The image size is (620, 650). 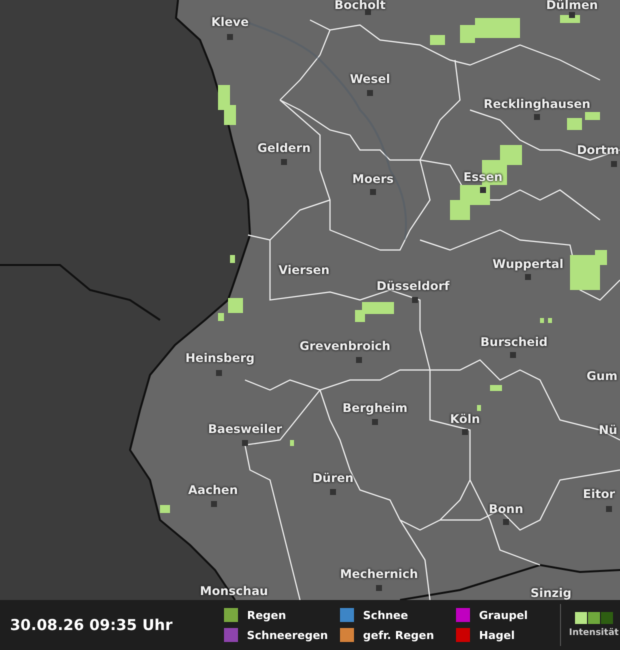 I want to click on city-label: Moers, so click(x=373, y=179).